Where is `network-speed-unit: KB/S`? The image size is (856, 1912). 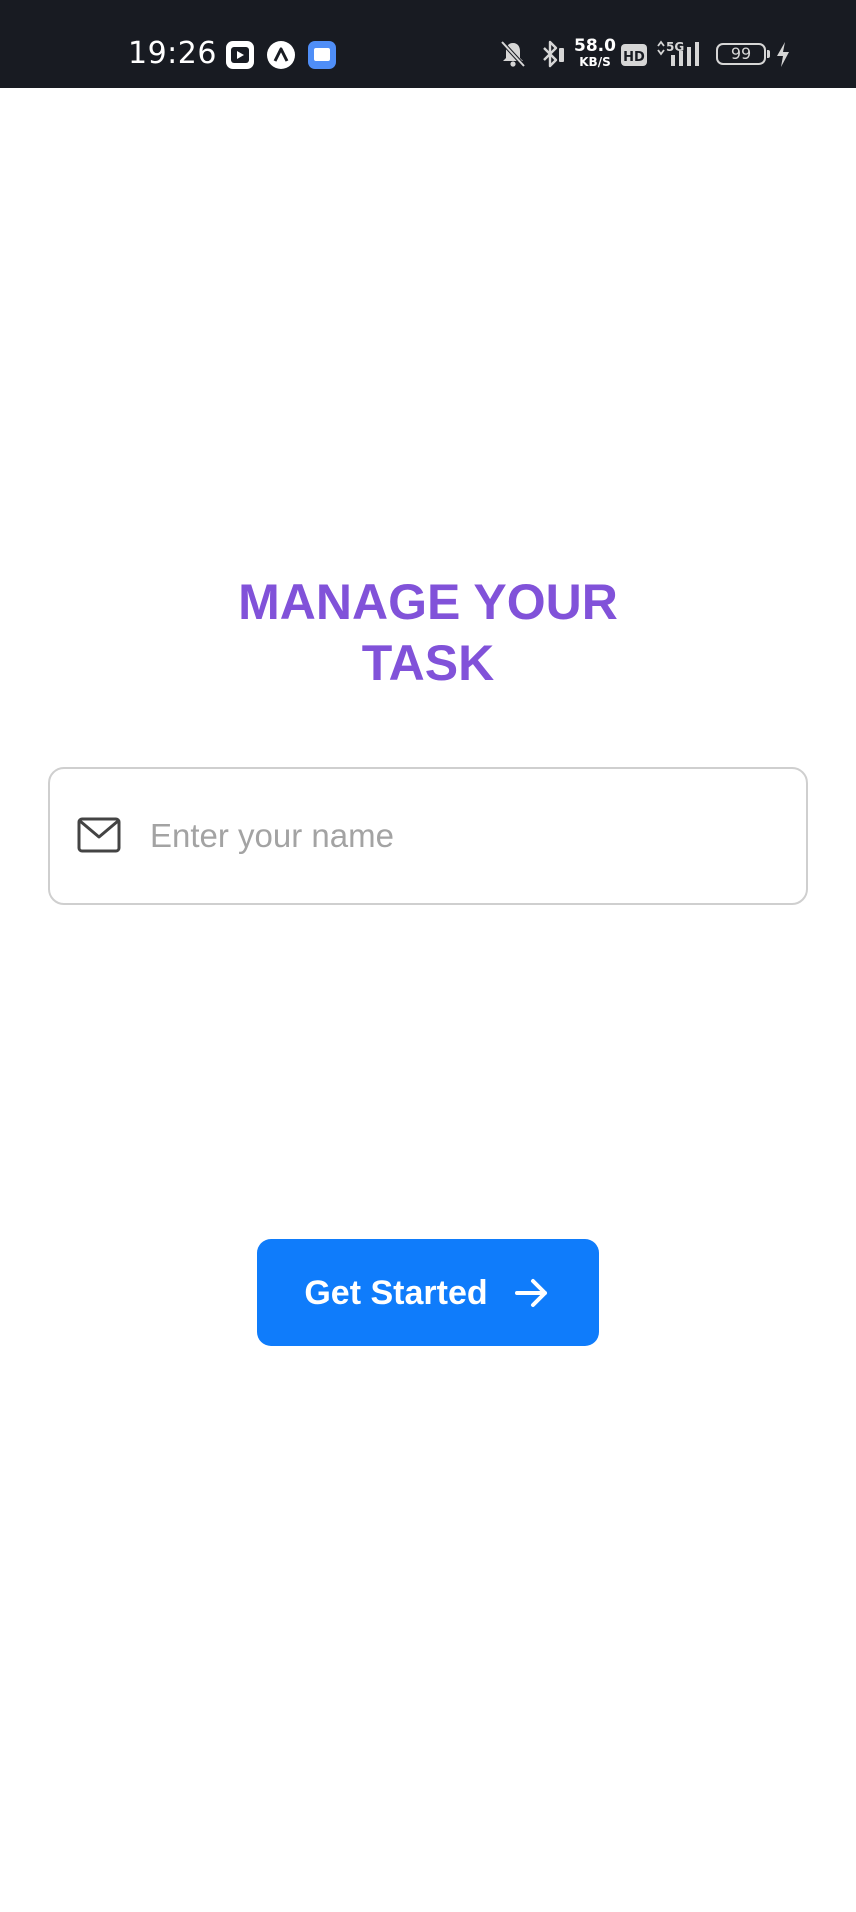
network-speed-unit: KB/S is located at coordinates (595, 62).